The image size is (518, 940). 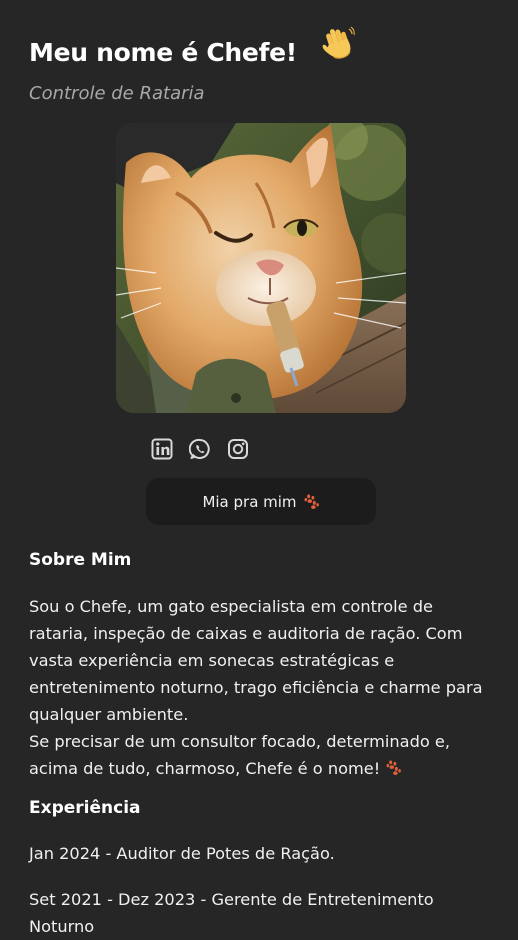 What do you see at coordinates (85, 808) in the screenshot?
I see `experience-heading: Experiência` at bounding box center [85, 808].